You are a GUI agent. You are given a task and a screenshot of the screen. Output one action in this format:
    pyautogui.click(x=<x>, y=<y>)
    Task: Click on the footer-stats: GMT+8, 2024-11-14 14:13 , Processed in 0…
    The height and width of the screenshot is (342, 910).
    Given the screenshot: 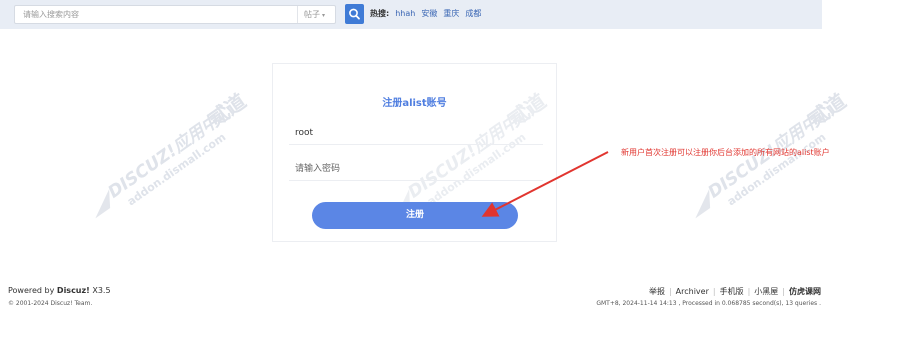 What is the action you would take?
    pyautogui.click(x=708, y=303)
    